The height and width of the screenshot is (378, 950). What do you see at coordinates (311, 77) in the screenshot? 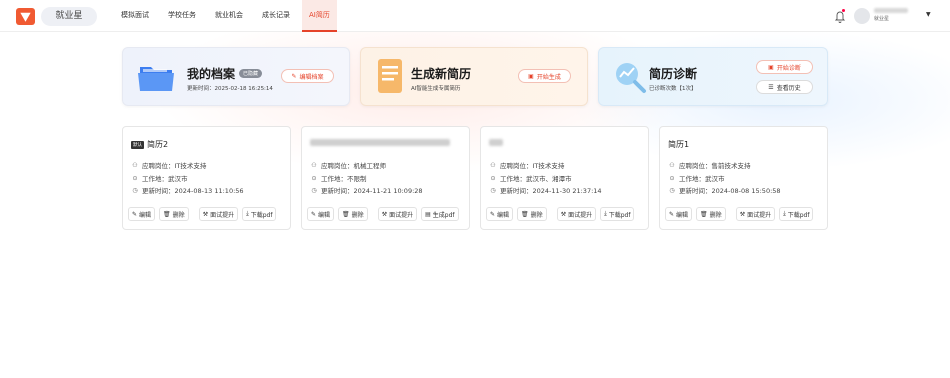
I see `edit-archive-label: 编辑档案` at bounding box center [311, 77].